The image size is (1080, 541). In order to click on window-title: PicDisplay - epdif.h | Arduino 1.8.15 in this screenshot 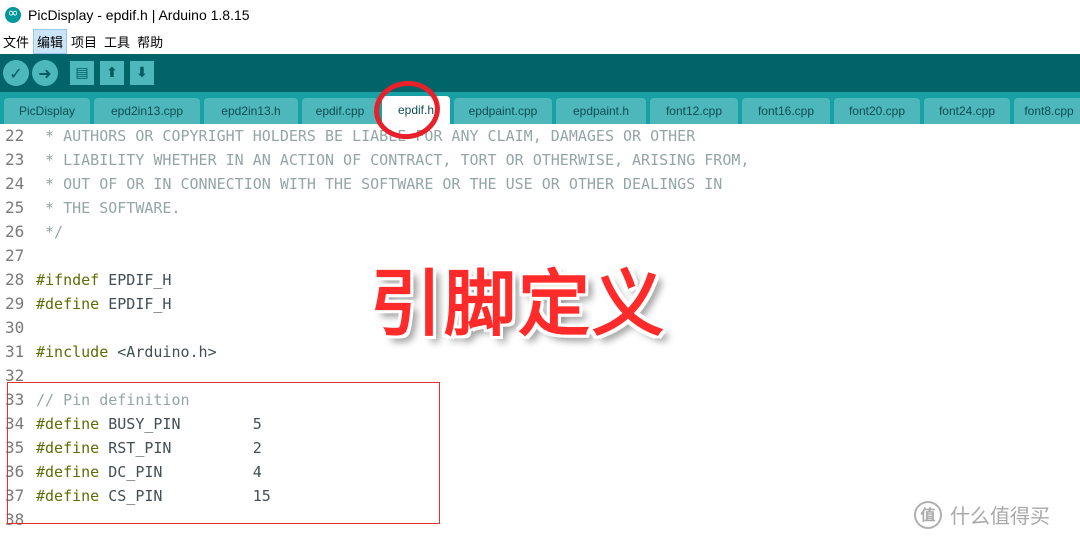, I will do `click(139, 14)`.